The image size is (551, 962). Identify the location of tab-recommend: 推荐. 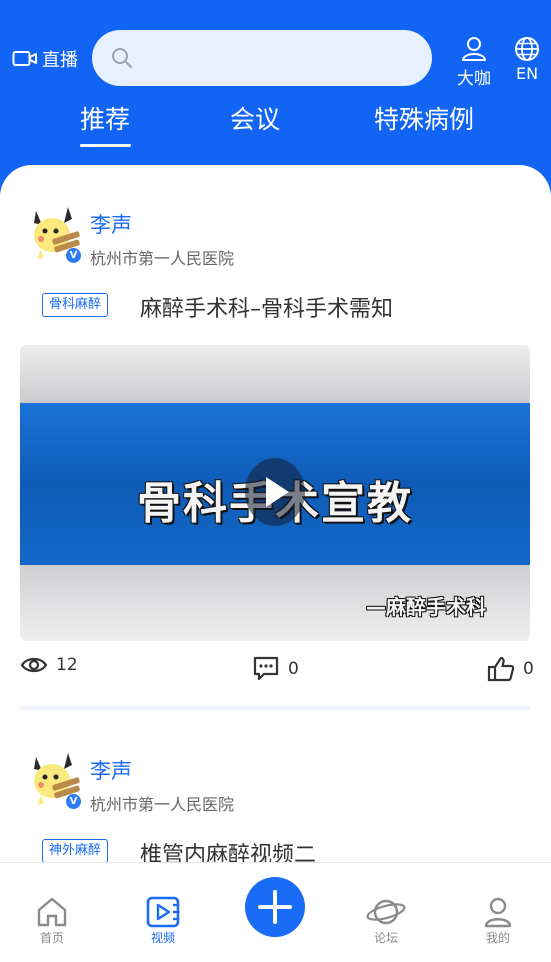
(105, 118).